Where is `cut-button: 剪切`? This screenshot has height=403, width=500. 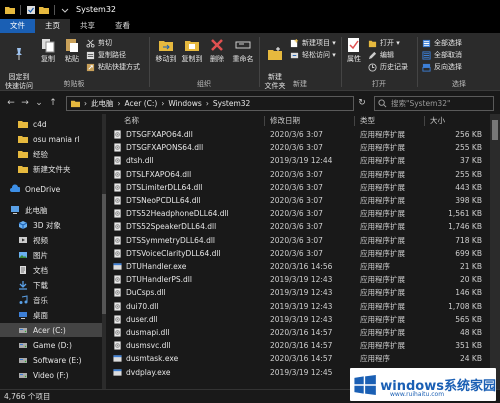 cut-button: 剪切 is located at coordinates (99, 43).